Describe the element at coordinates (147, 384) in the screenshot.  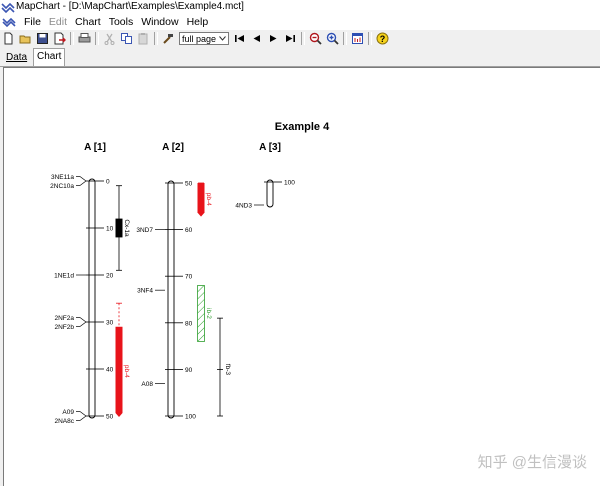
I see `marker-label: A08` at that location.